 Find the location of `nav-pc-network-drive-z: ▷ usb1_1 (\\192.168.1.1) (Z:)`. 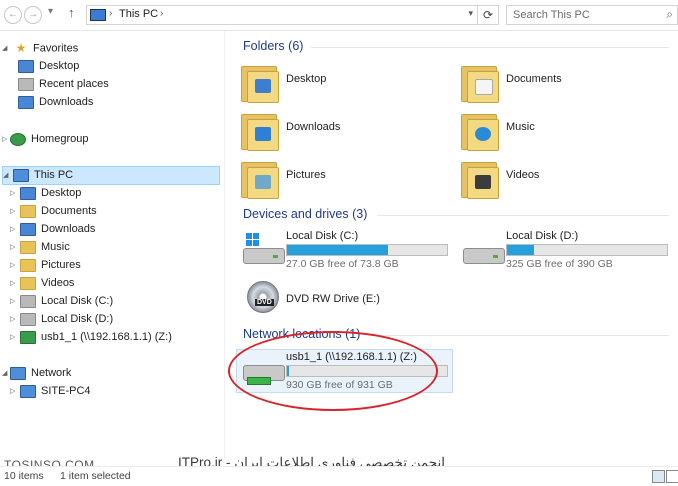

nav-pc-network-drive-z: ▷ usb1_1 (\\192.168.1.1) (Z:) is located at coordinates (91, 337).